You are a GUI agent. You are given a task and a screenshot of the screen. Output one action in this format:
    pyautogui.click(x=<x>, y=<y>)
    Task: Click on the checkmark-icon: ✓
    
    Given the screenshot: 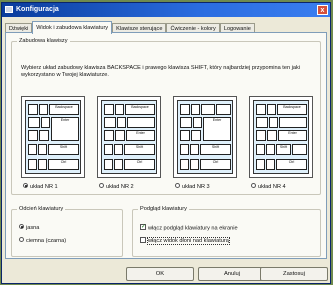 What is the action you would take?
    pyautogui.click(x=143, y=227)
    